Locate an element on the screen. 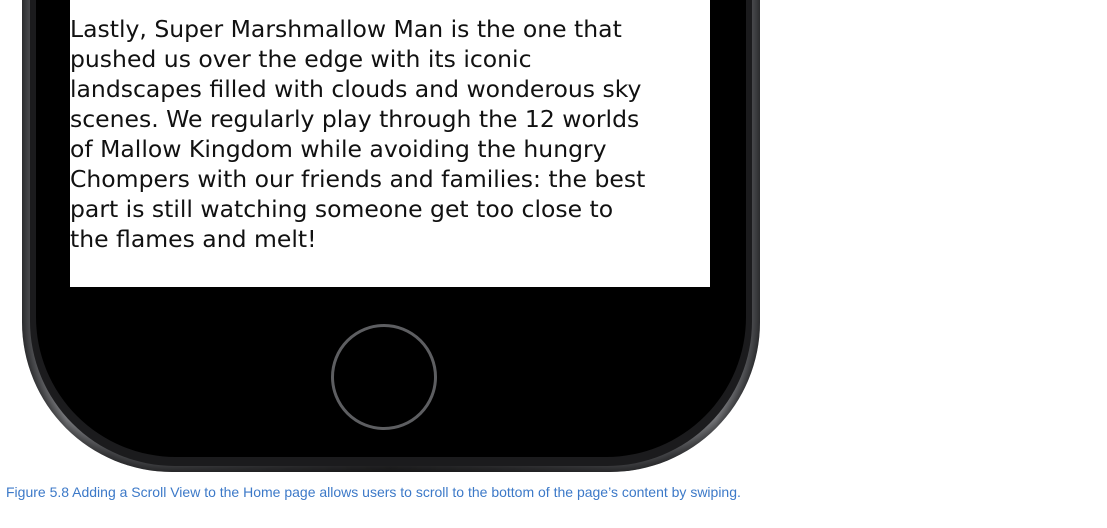  screen-line: pushed us over the edge with its iconic is located at coordinates (301, 59).